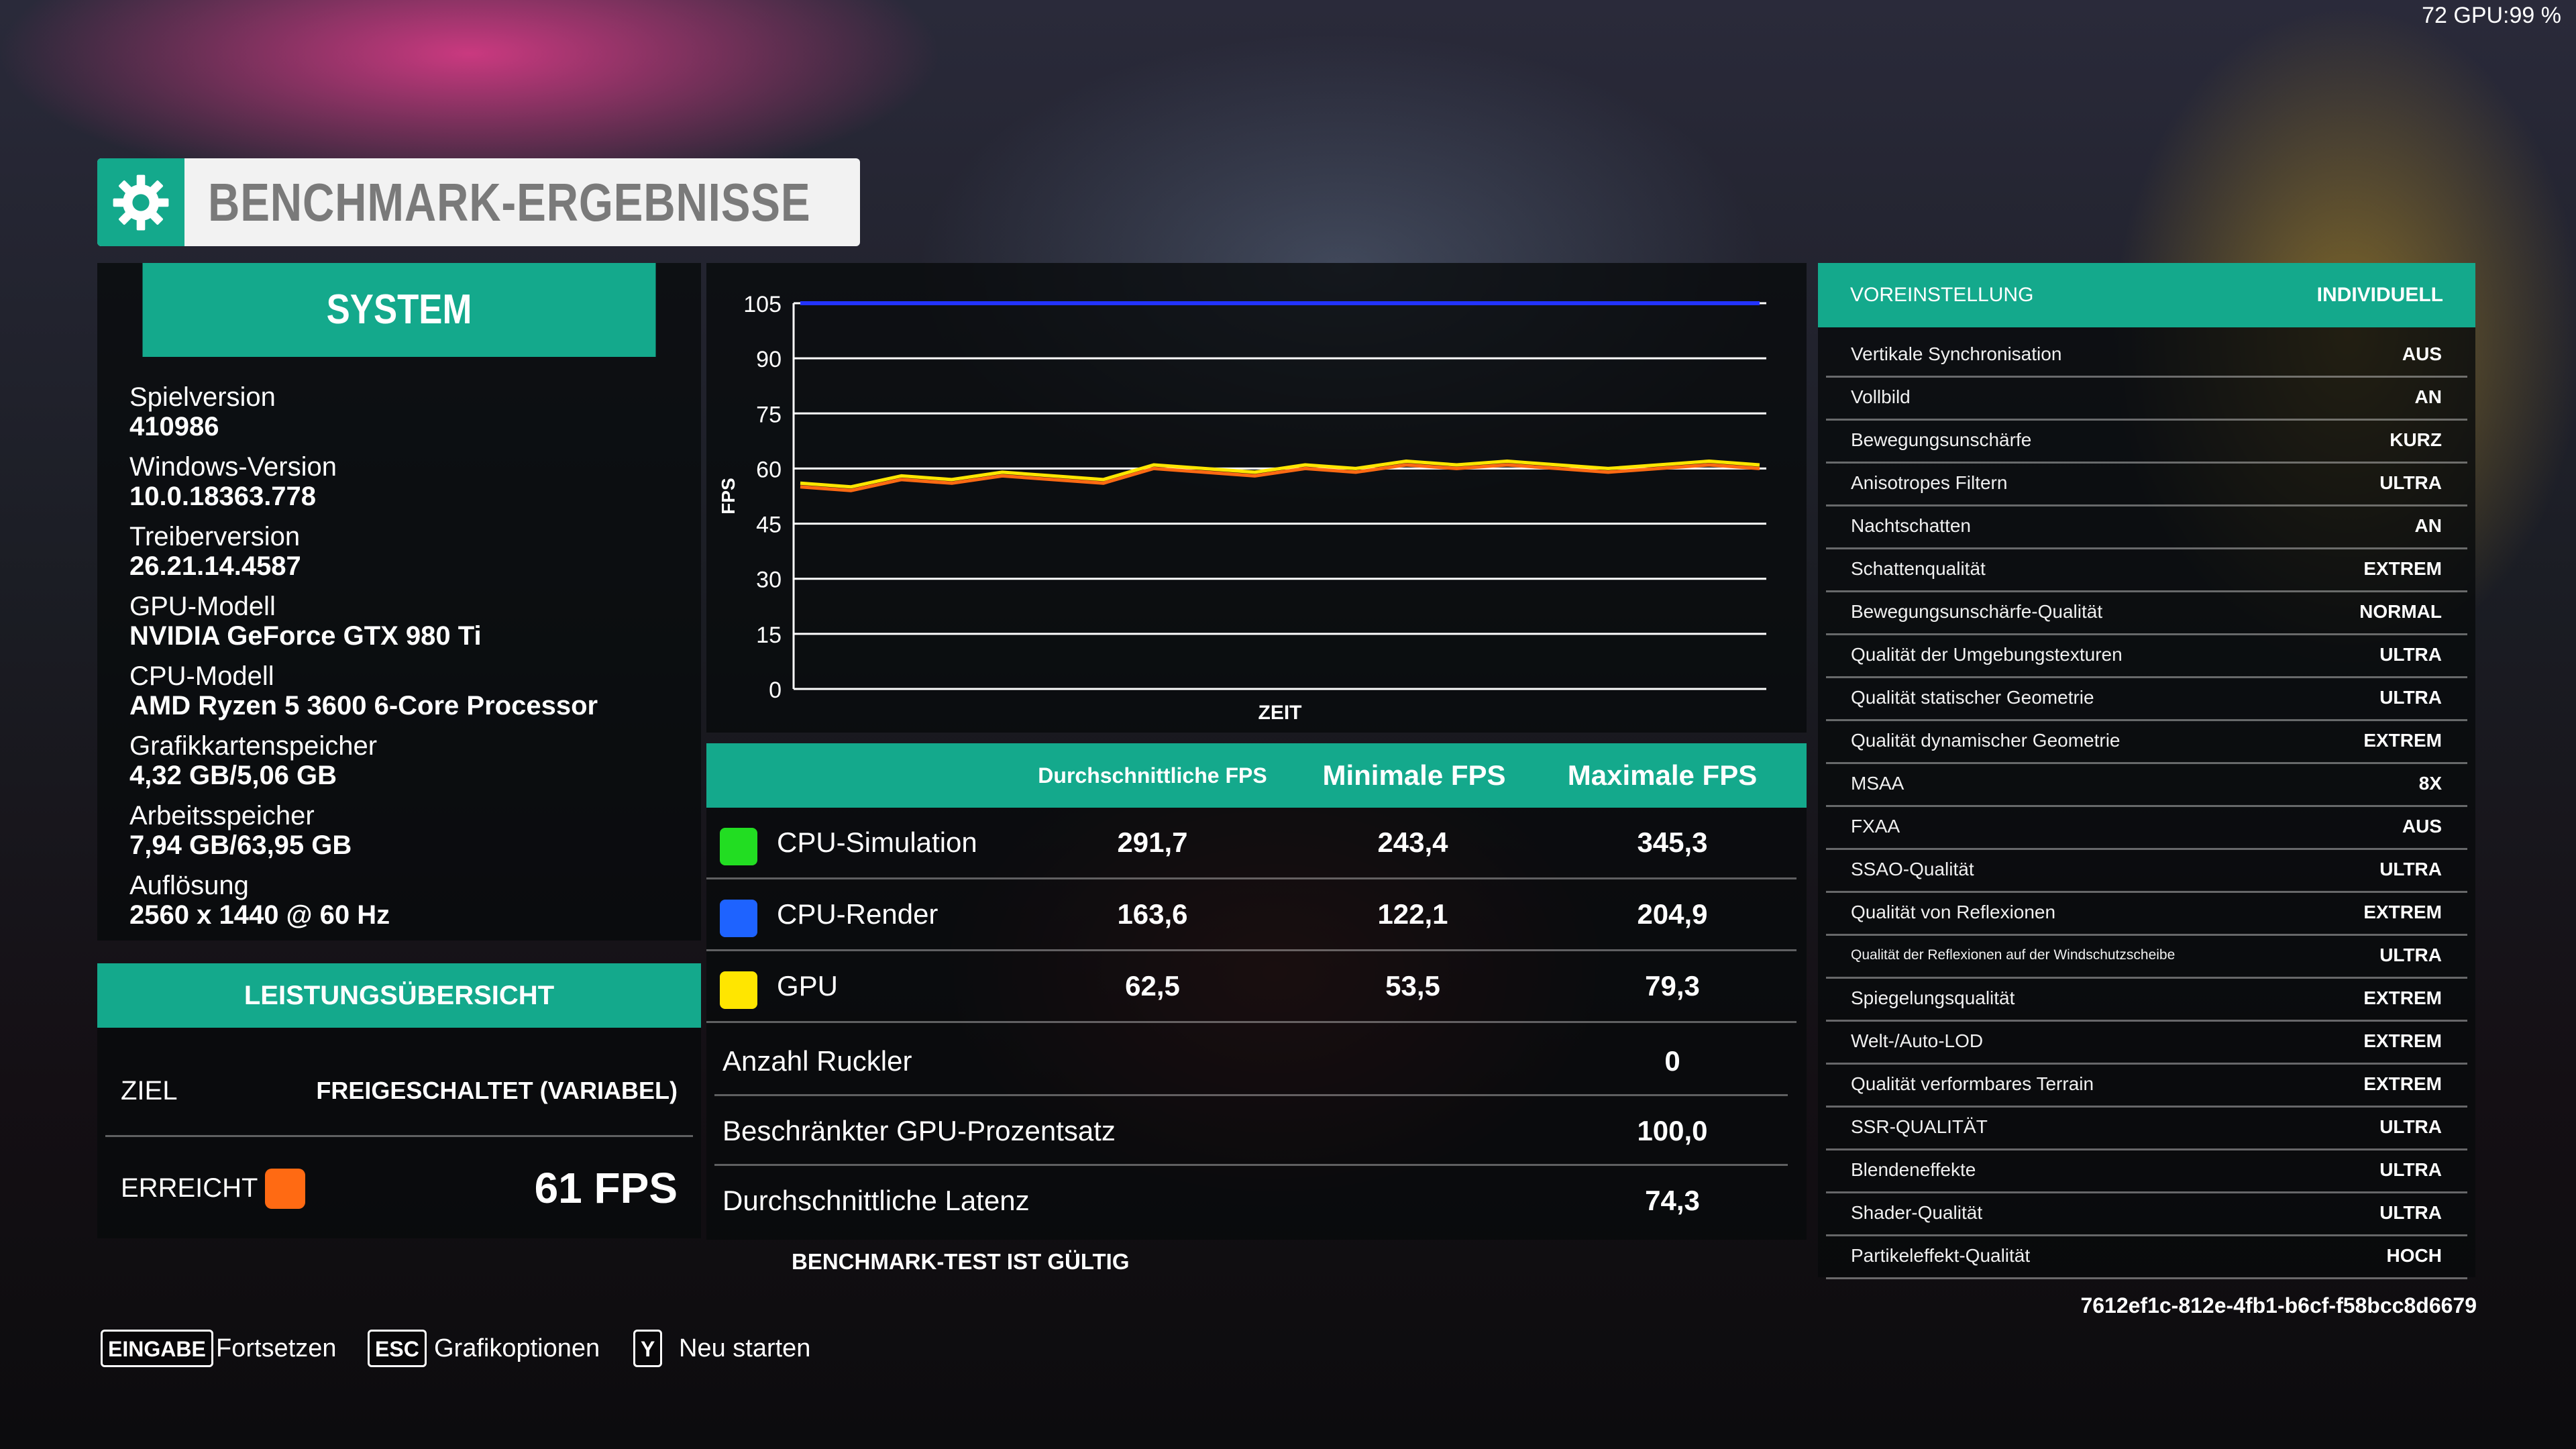 The image size is (2576, 1449). Describe the element at coordinates (1672, 842) in the screenshot. I see `max-fps-value: 345,3` at that location.